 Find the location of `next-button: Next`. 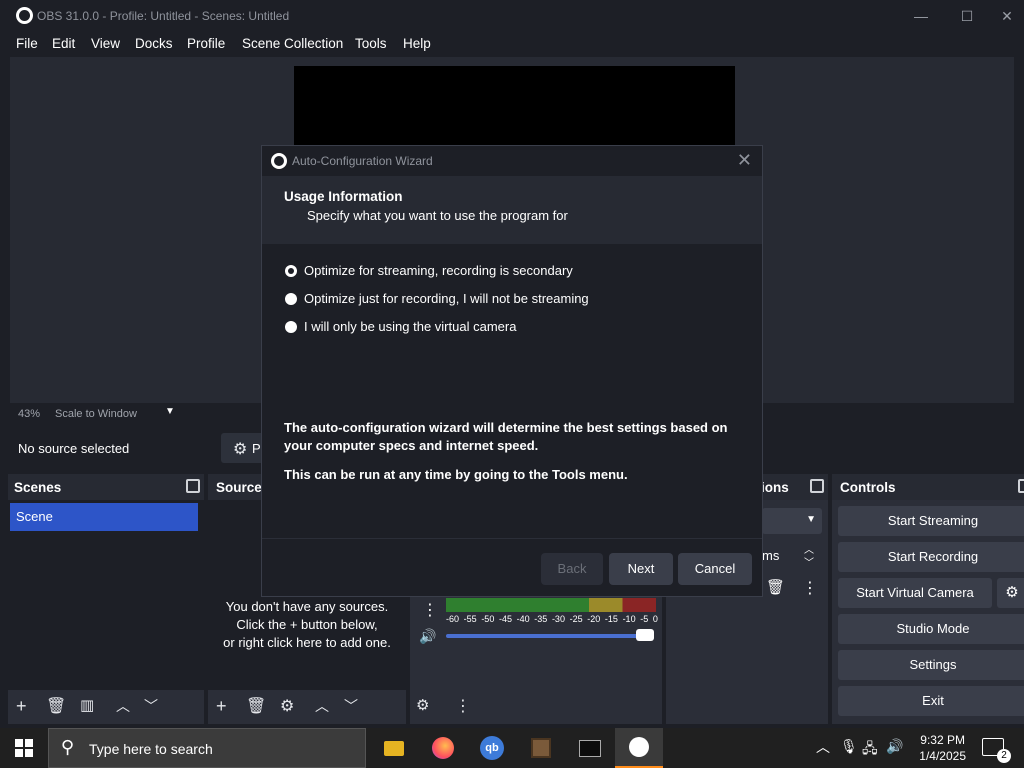

next-button: Next is located at coordinates (641, 569).